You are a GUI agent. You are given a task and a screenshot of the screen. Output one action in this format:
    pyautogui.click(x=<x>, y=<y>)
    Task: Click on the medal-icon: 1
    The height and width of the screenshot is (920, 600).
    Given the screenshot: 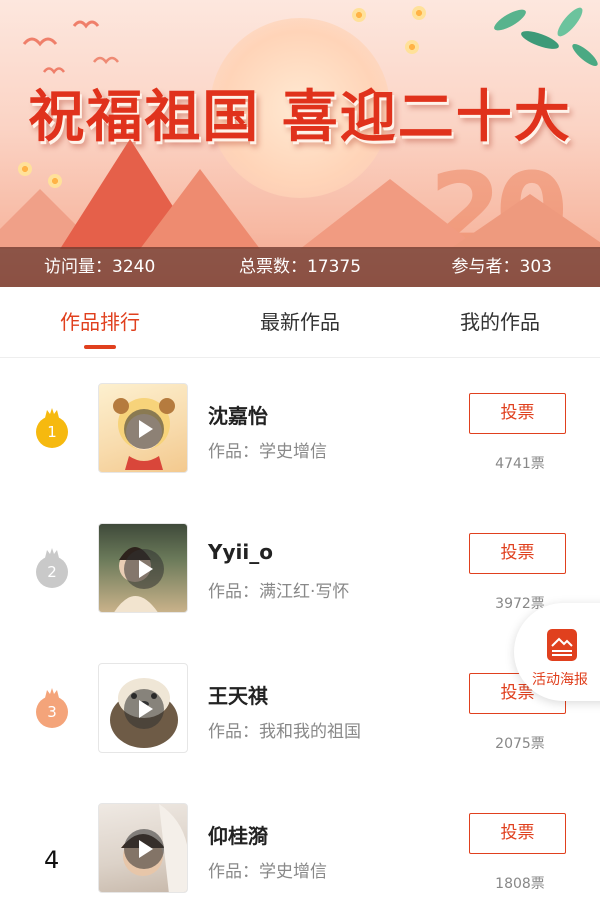 What is the action you would take?
    pyautogui.click(x=52, y=432)
    